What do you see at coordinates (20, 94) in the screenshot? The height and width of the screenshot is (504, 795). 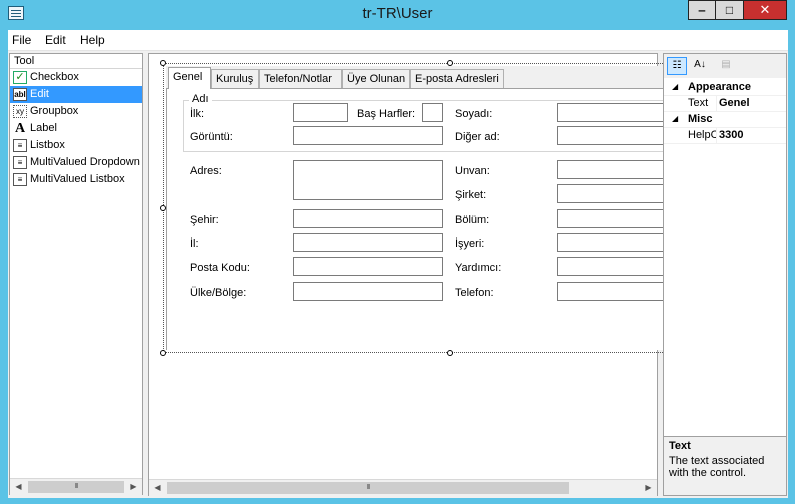 I see `edit-icon: abl` at bounding box center [20, 94].